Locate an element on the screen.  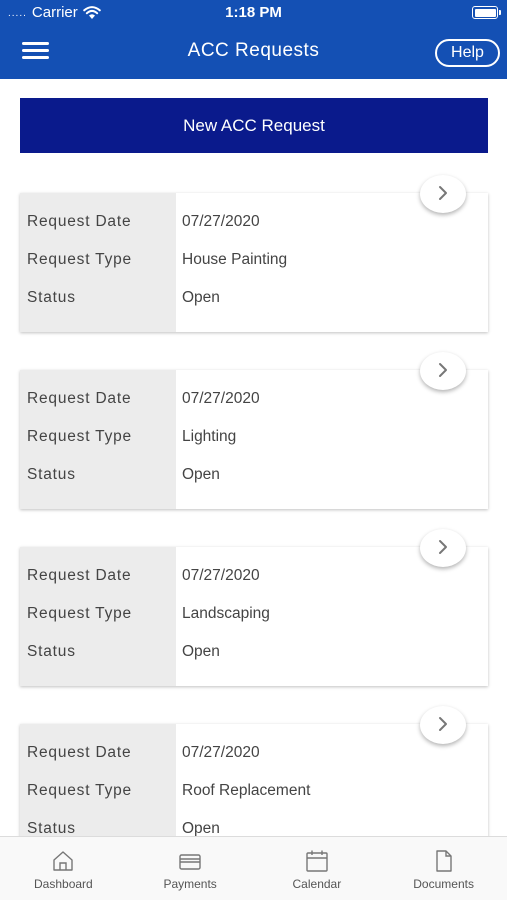
tab-calendar: Calendar is located at coordinates (317, 868).